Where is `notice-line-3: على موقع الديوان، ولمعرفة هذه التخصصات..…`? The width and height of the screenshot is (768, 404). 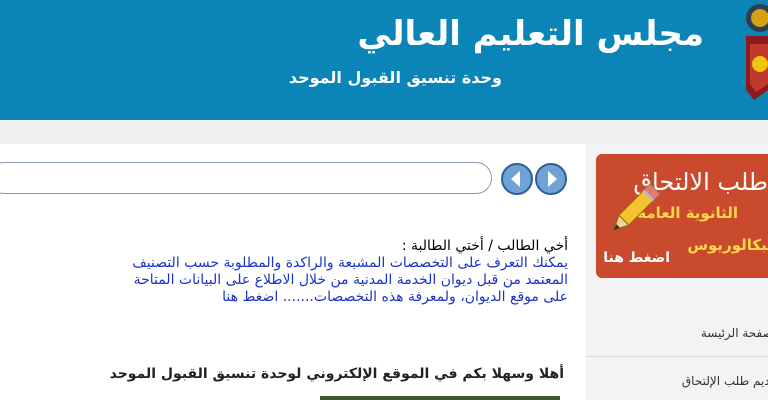
notice-line-3: على موقع الديوان، ولمعرفة هذه التخصصات..… is located at coordinates (284, 297).